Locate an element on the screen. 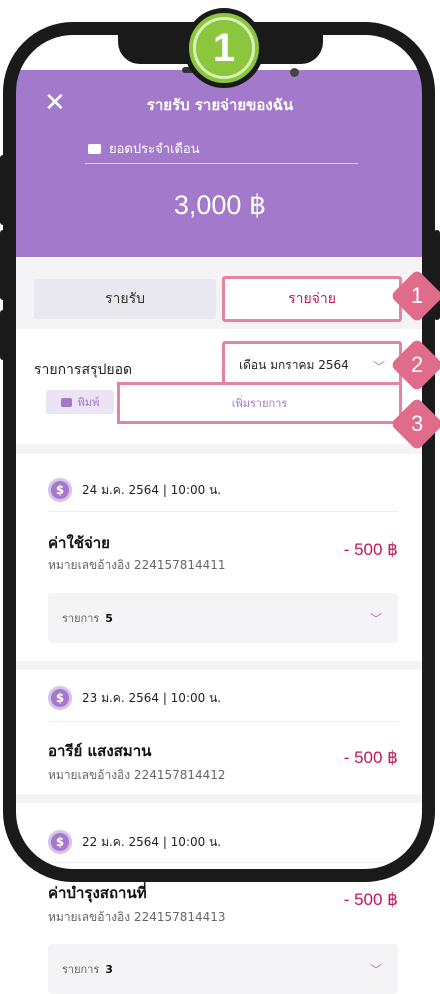  transaction-date-row: $ 23 ม.ค. 2564 | 10:00 น. is located at coordinates (134, 698).